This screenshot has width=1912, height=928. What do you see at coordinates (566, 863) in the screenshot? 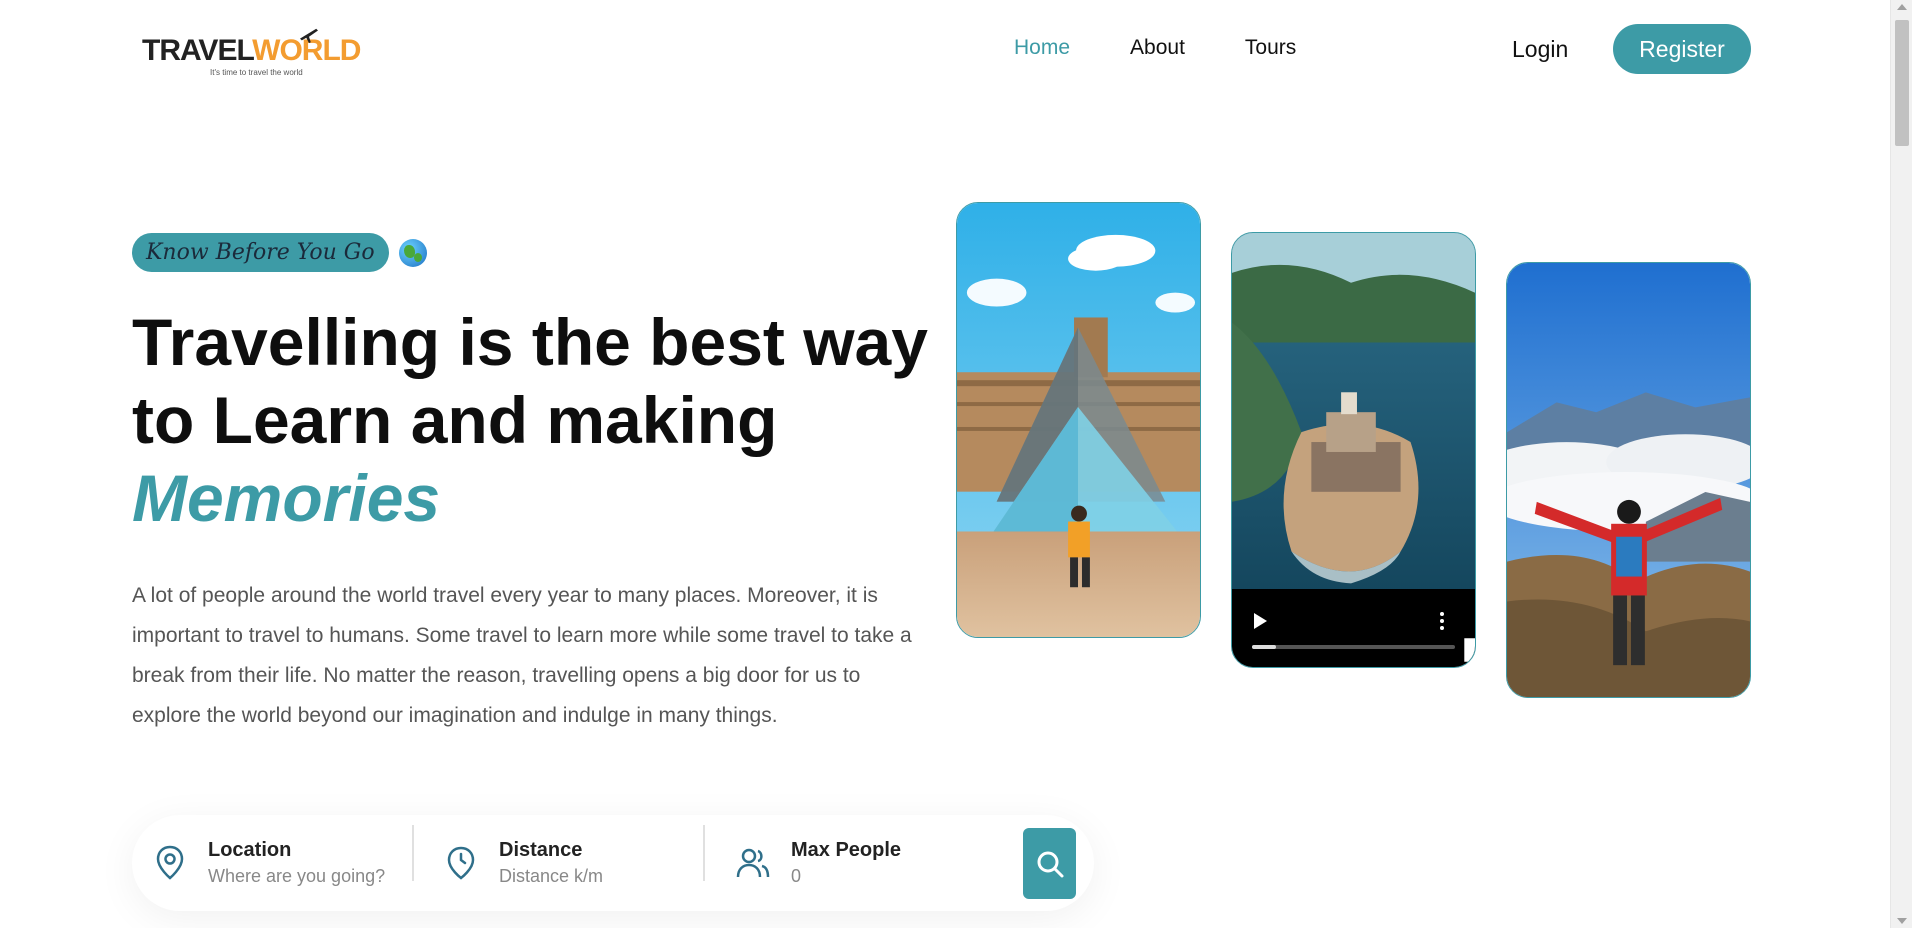
I see `distance-field: Distance` at bounding box center [566, 863].